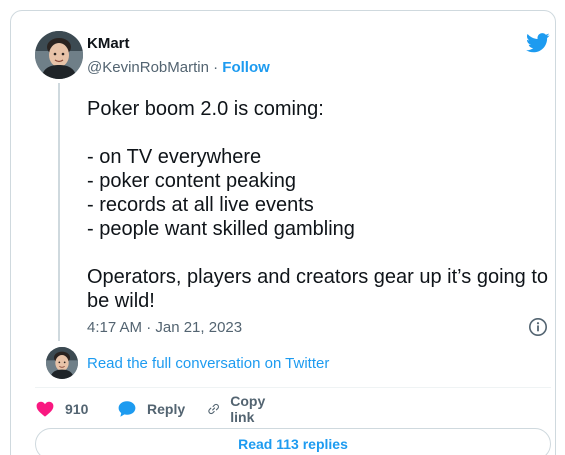  What do you see at coordinates (221, 229) in the screenshot?
I see `tweet-line: - people want skilled gambling` at bounding box center [221, 229].